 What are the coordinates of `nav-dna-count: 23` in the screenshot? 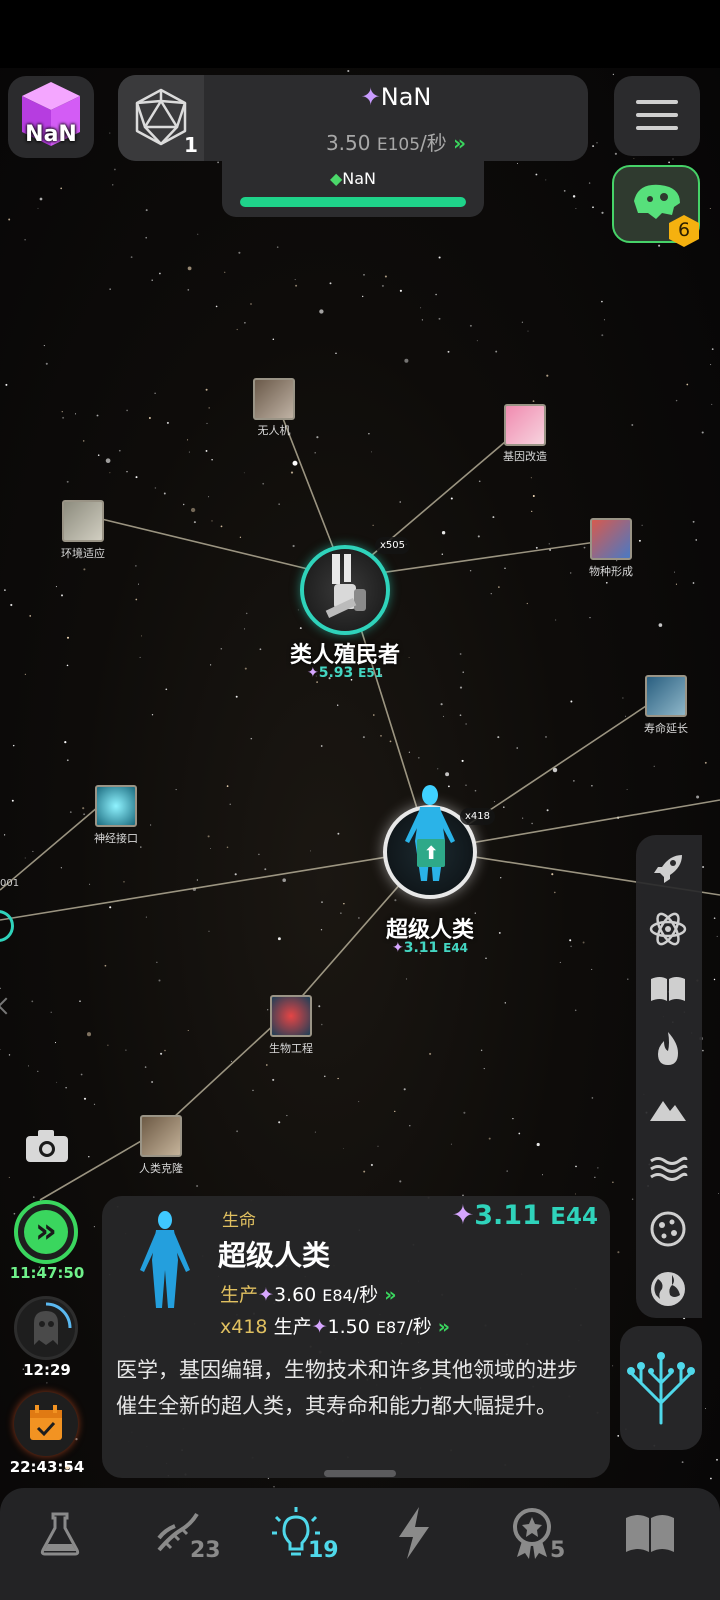 It's located at (205, 1550).